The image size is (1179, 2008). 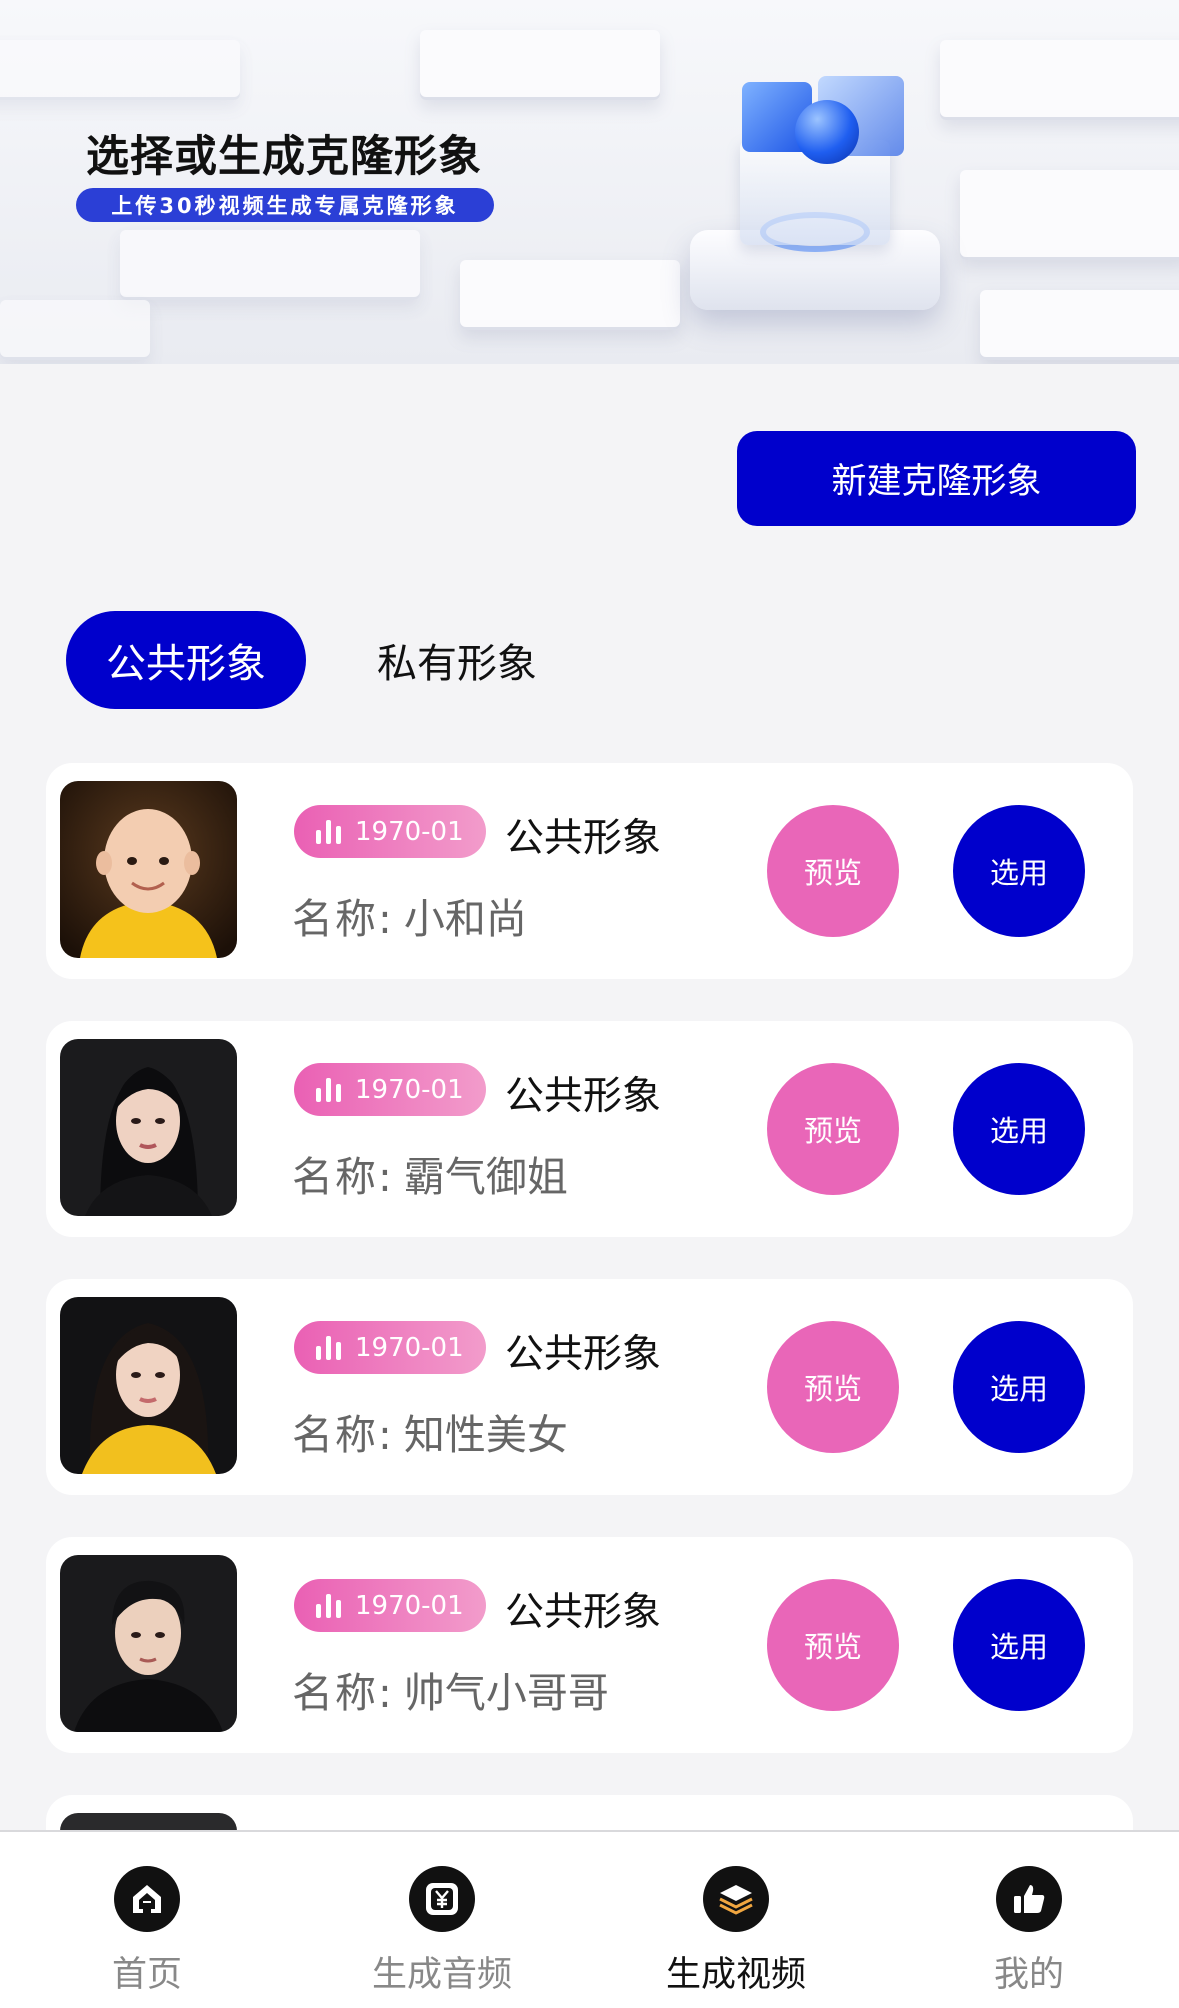 I want to click on nav-label: 生成音频, so click(x=441, y=1975).